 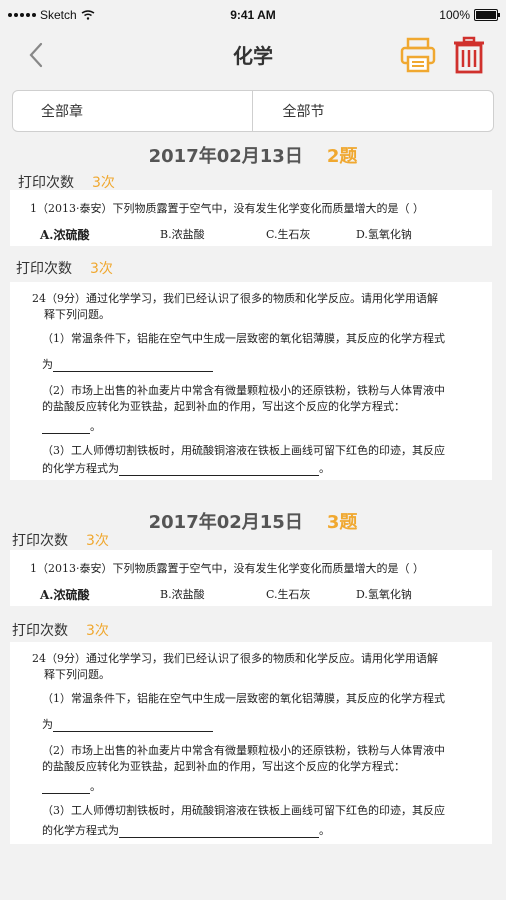 I want to click on status-bar: Sketch 9:41 AM 100%, so click(x=253, y=14).